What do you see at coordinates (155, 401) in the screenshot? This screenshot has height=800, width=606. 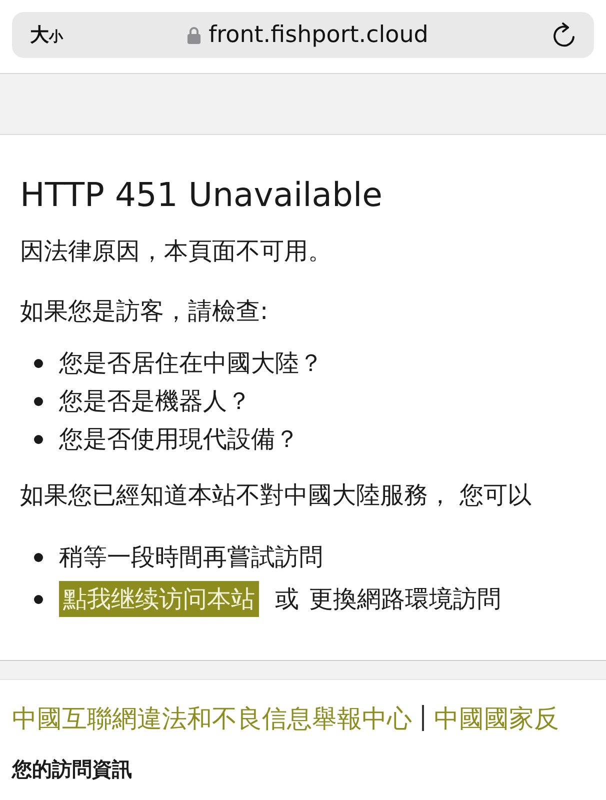 I see `check-item: 您是否是機器人？` at bounding box center [155, 401].